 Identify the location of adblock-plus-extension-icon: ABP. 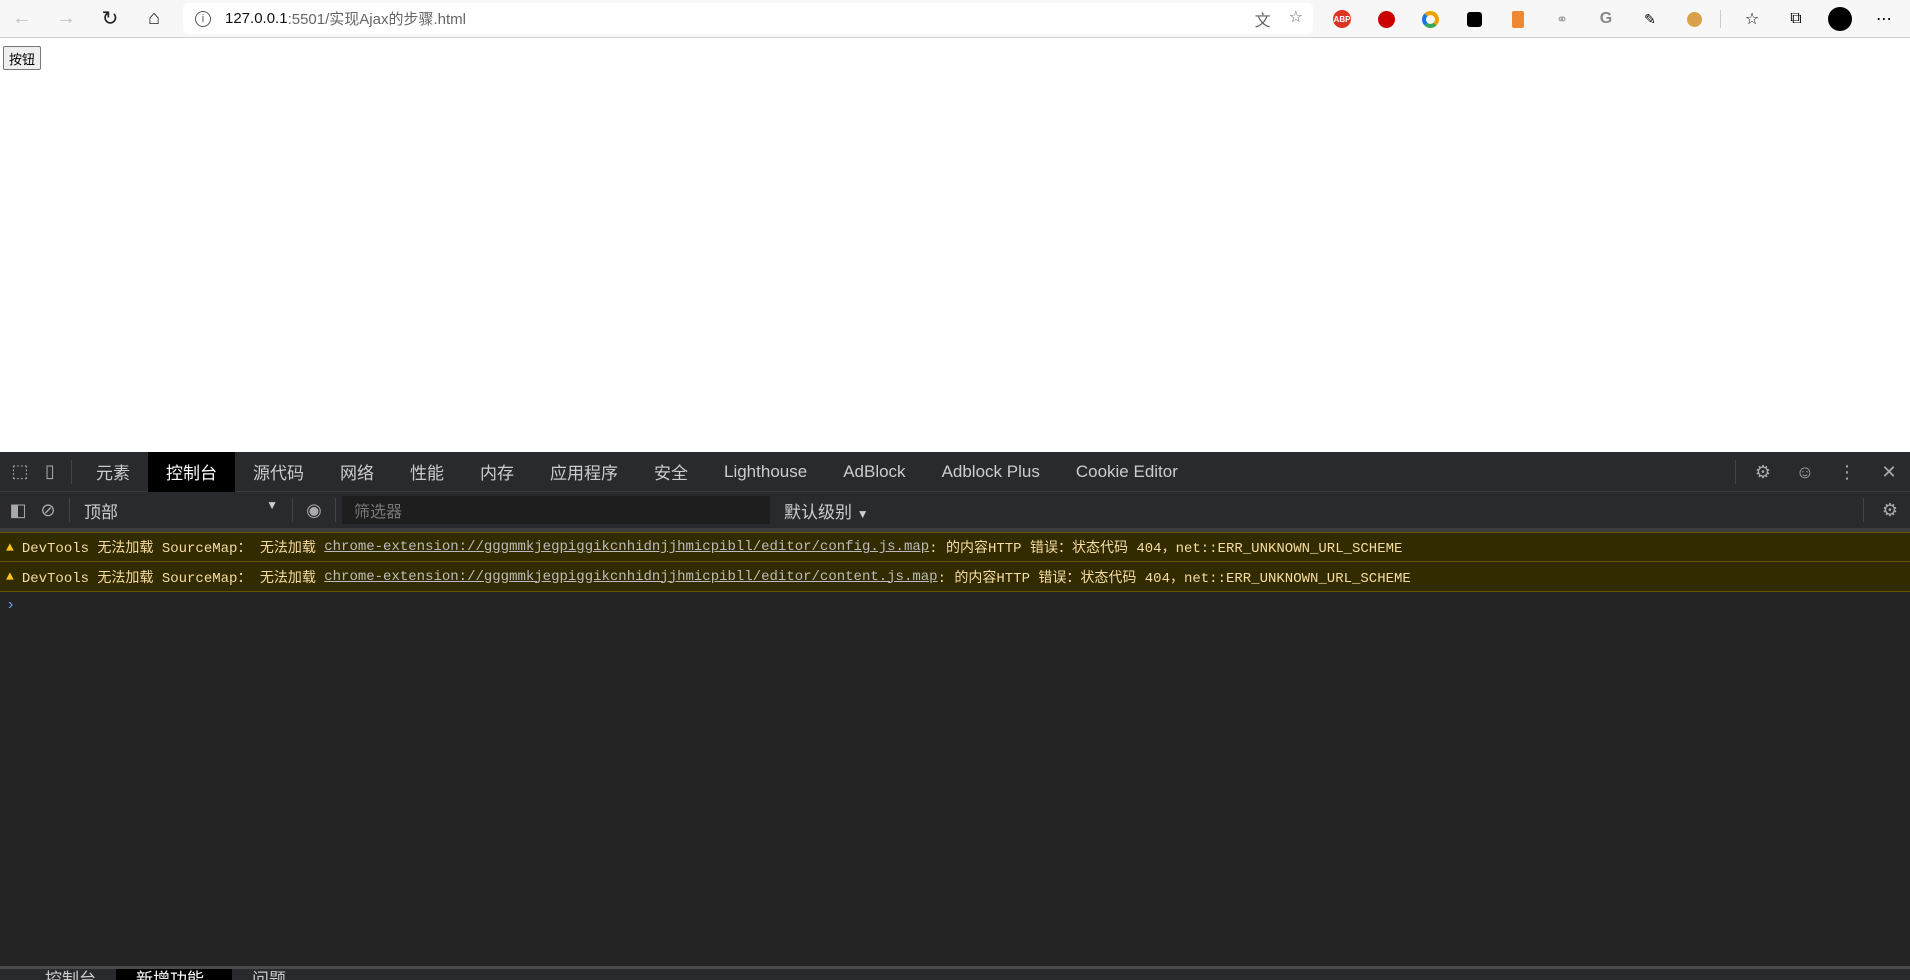
(1342, 19).